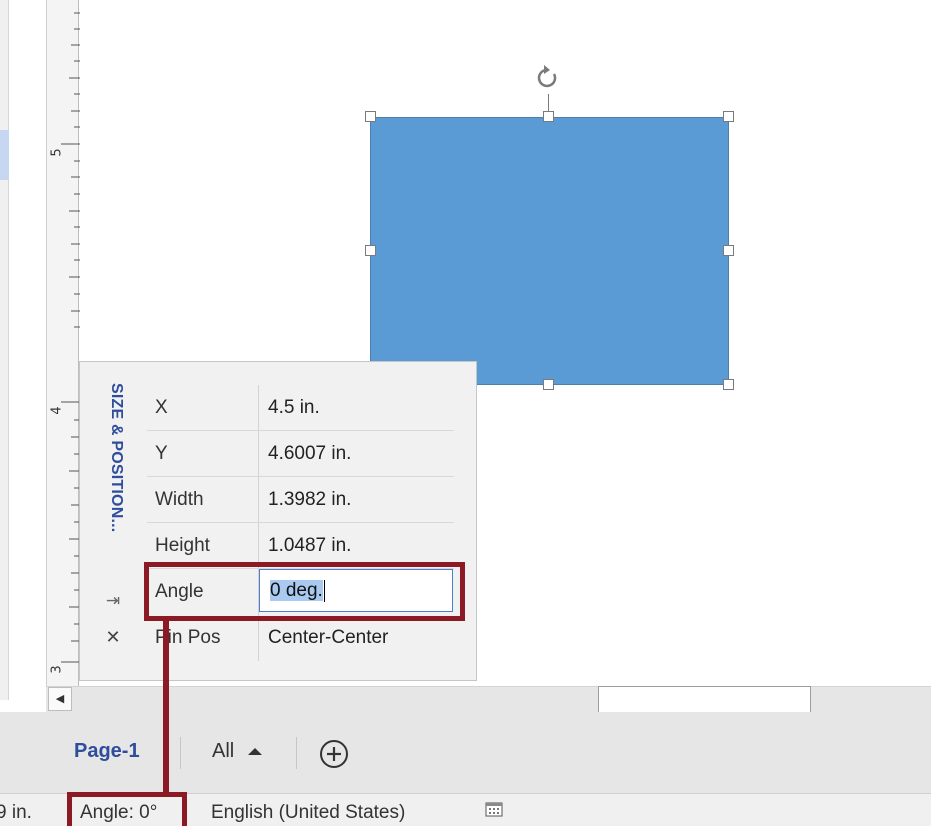  Describe the element at coordinates (549, 251) in the screenshot. I see `rectangle-shape` at that location.